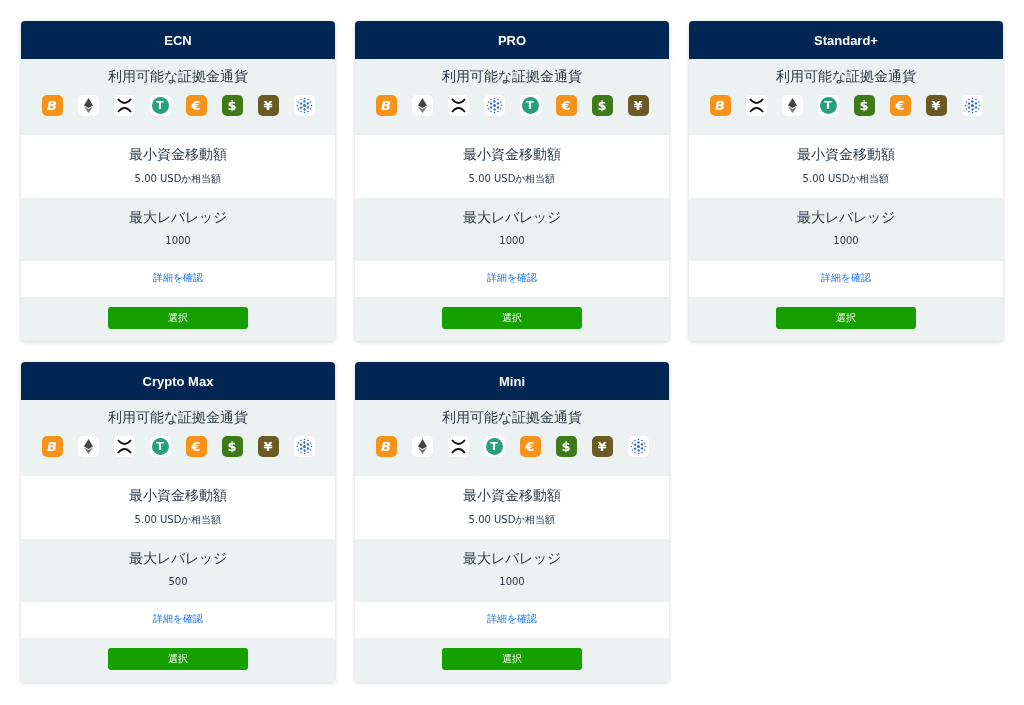 The image size is (1024, 705). I want to click on card-title: PRO, so click(512, 40).